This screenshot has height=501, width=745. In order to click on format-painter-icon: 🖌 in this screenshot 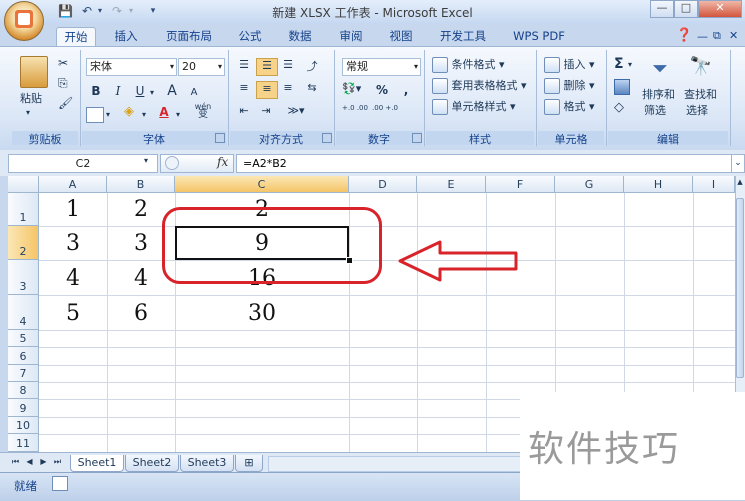, I will do `click(65, 103)`.